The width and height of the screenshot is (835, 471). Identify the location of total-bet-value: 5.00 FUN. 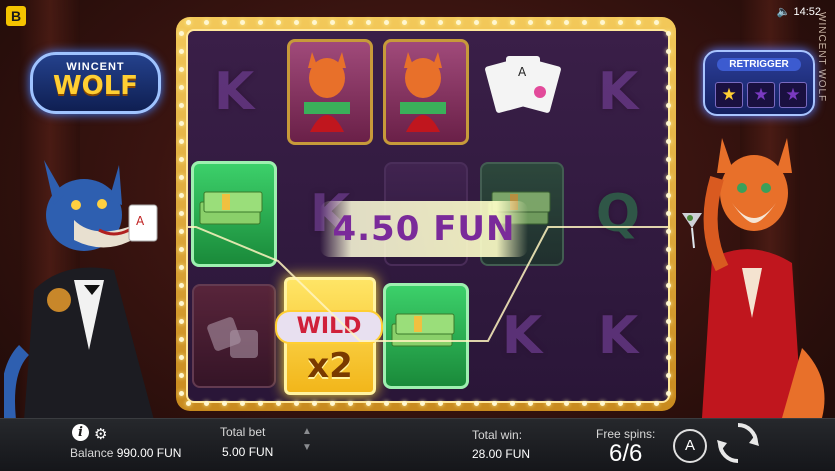
(248, 452).